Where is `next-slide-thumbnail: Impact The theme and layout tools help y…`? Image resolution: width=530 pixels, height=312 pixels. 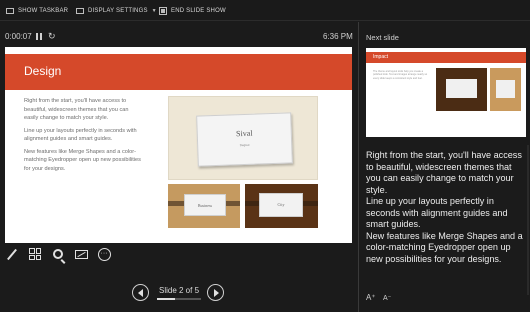 next-slide-thumbnail: Impact The theme and layout tools help y… is located at coordinates (446, 92).